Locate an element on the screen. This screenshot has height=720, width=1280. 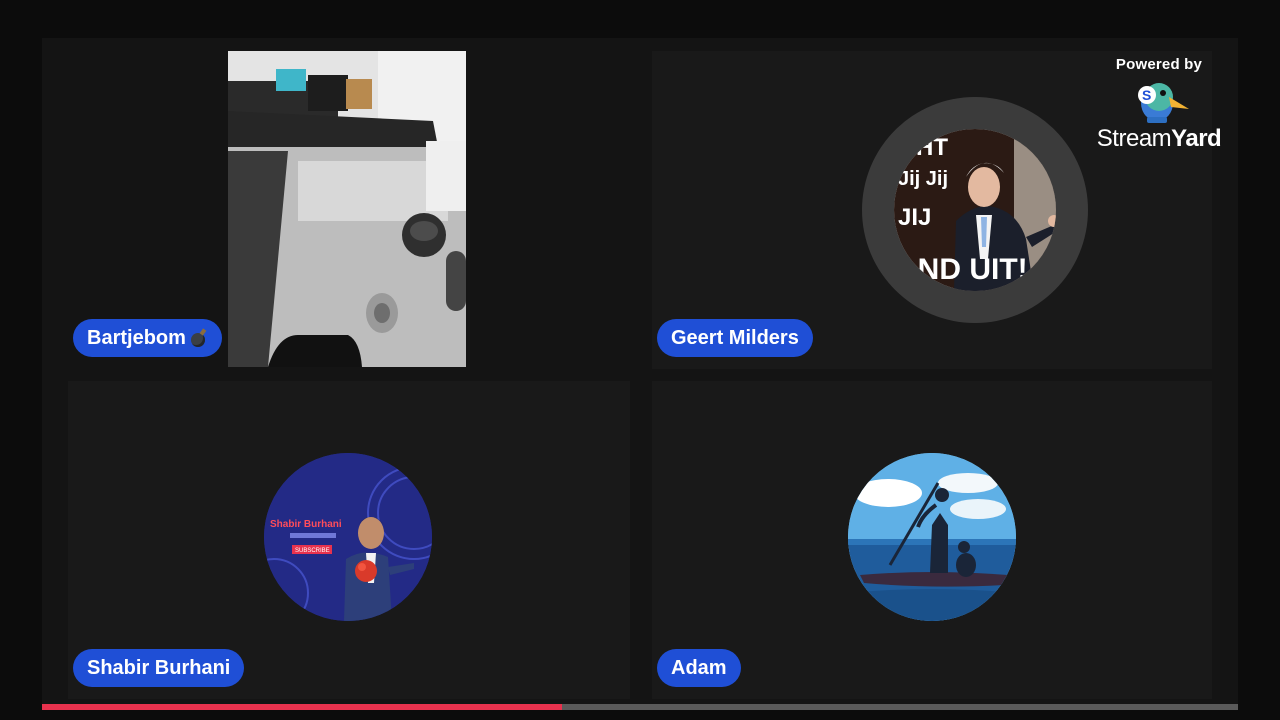
name-tag: Geert Milders is located at coordinates (735, 338).